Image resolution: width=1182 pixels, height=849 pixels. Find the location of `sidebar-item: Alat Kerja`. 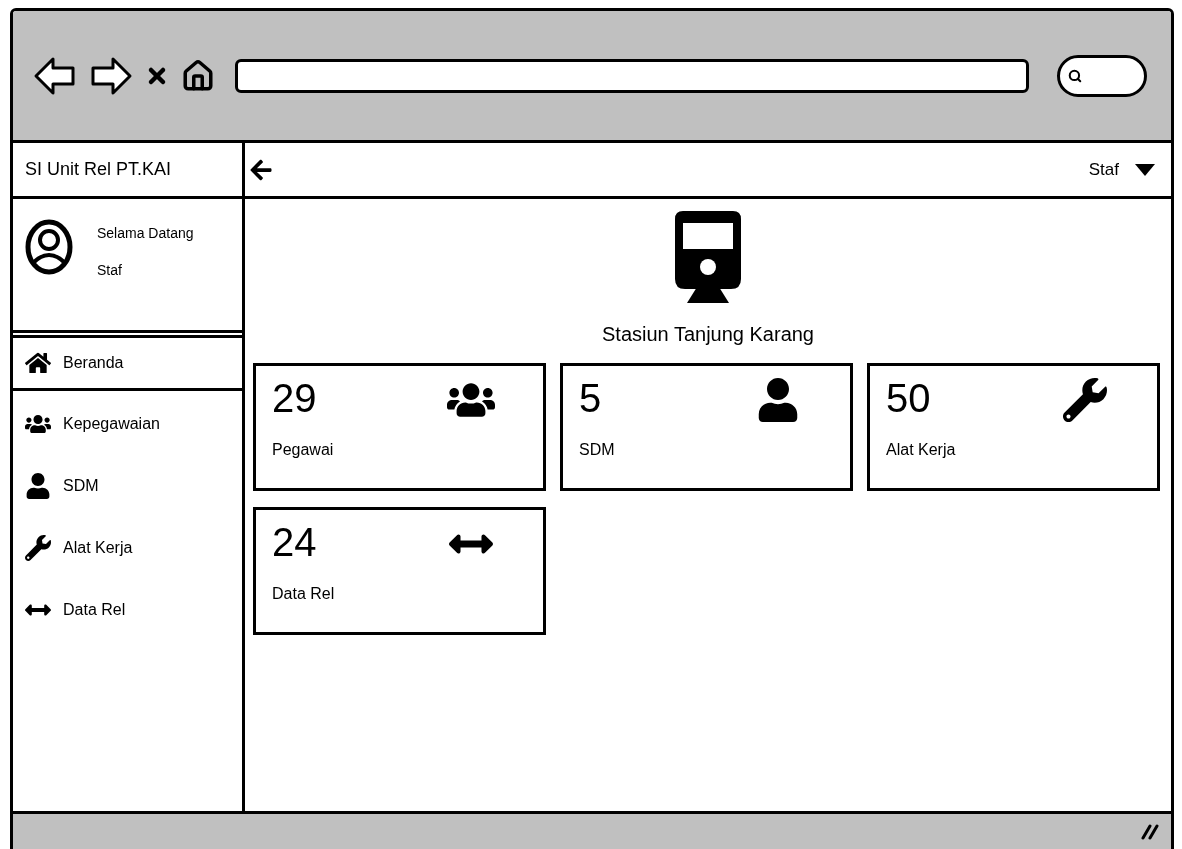

sidebar-item: Alat Kerja is located at coordinates (127, 548).